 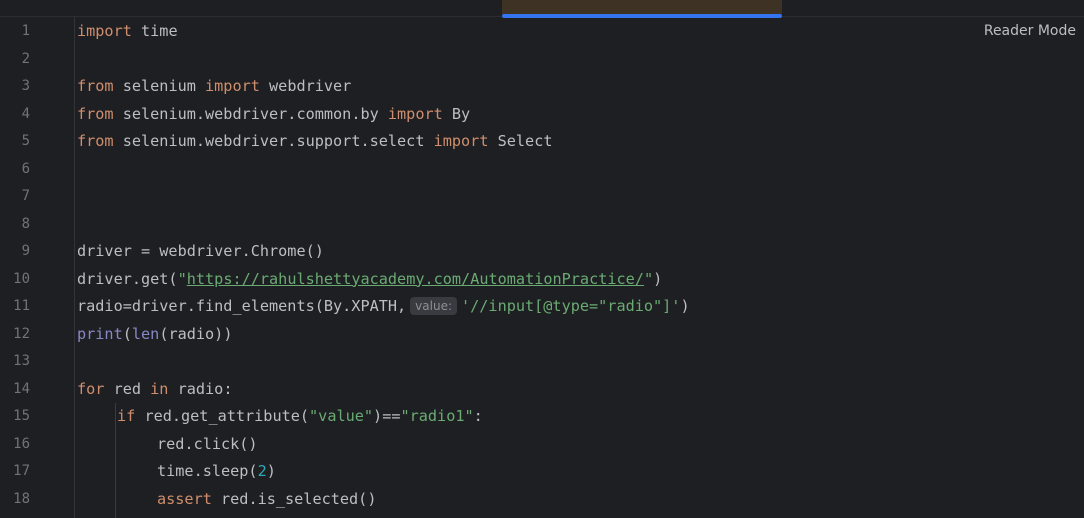 I want to click on line-number: 16, so click(x=21, y=443).